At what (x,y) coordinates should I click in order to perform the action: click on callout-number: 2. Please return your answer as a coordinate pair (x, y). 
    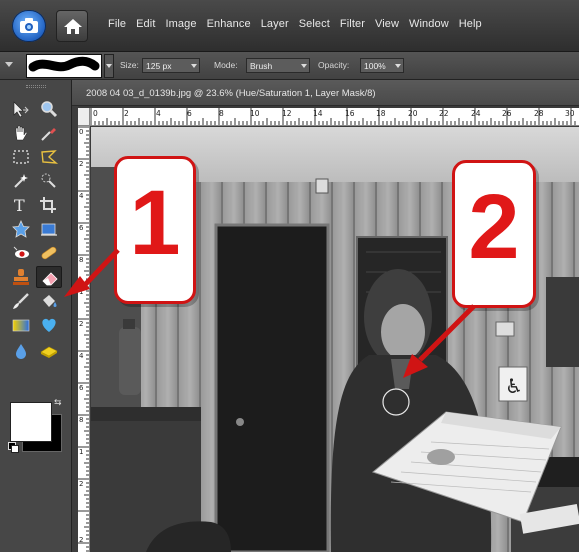
    Looking at the image, I should click on (494, 227).